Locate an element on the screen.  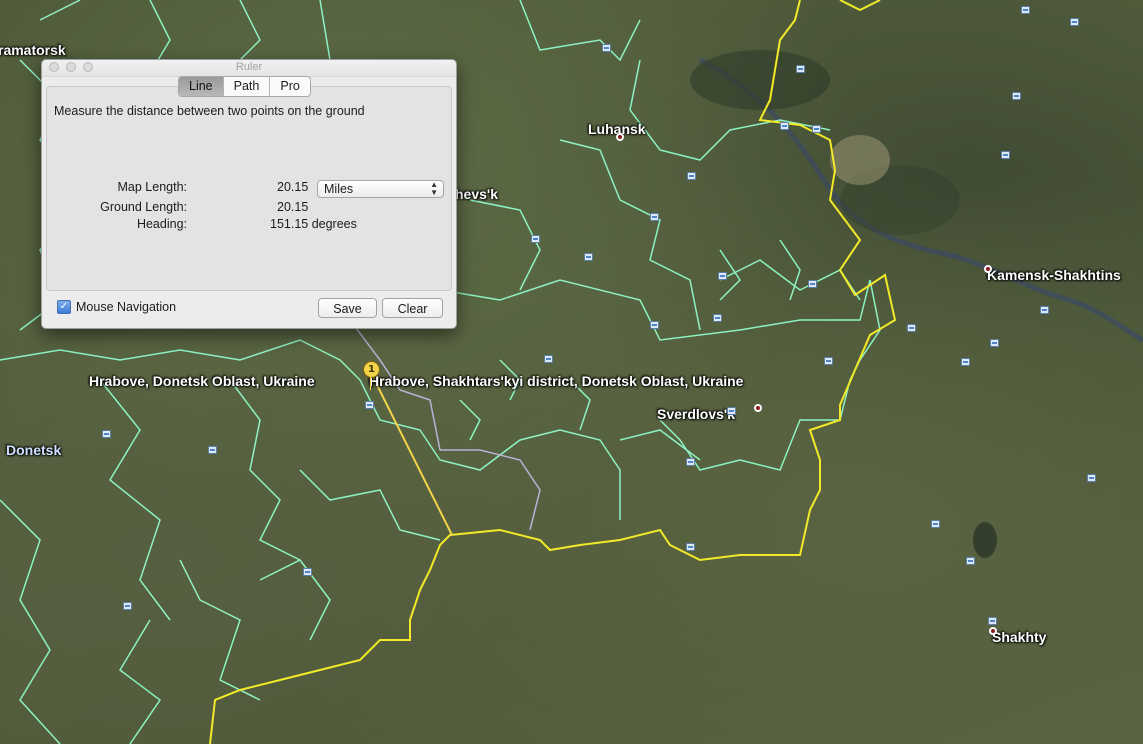
tab-pro: Pro is located at coordinates (289, 86).